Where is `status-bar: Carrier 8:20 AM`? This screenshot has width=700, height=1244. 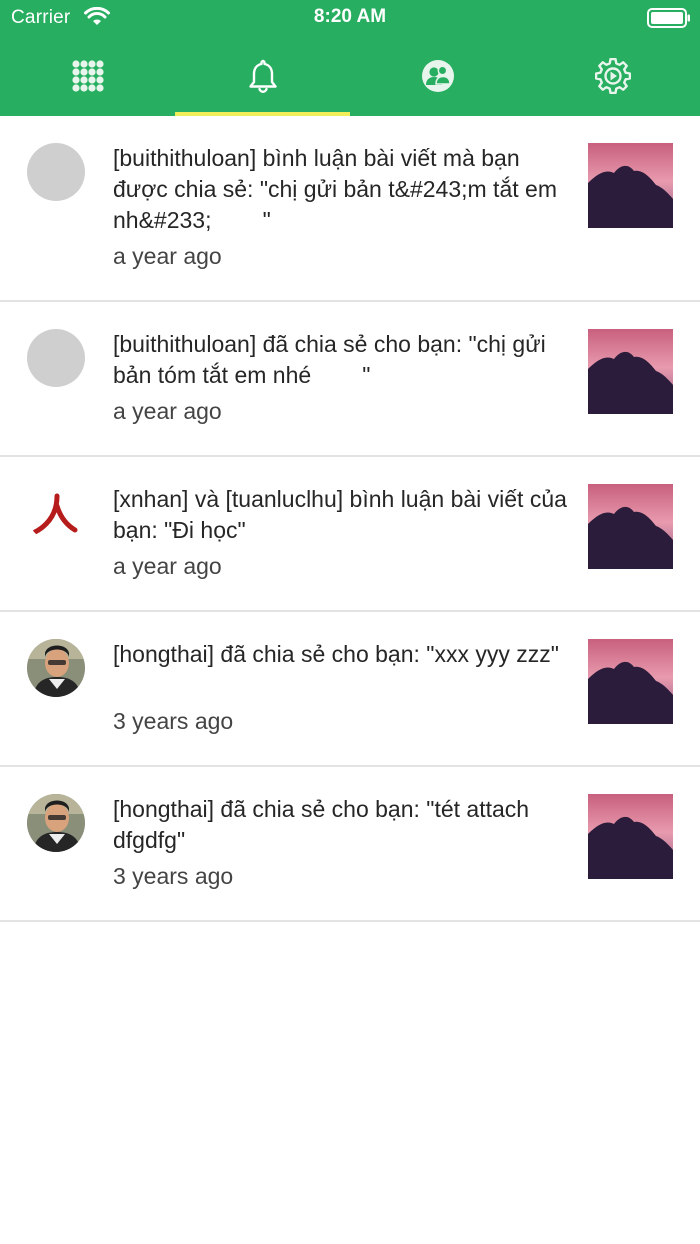 status-bar: Carrier 8:20 AM is located at coordinates (350, 18).